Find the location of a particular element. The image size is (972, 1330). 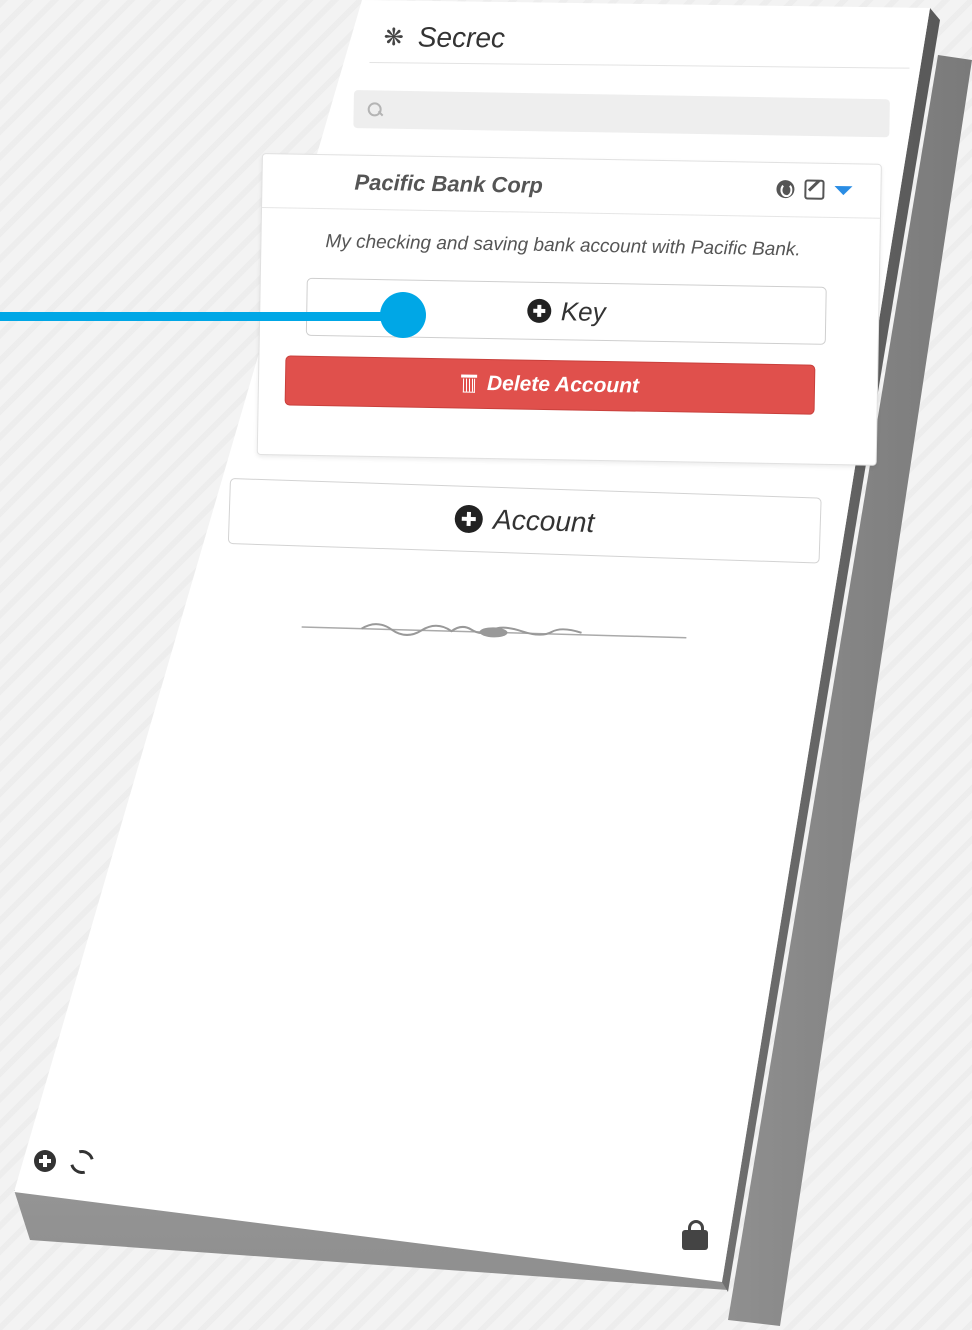

pointer-annotation-line is located at coordinates (200, 316).